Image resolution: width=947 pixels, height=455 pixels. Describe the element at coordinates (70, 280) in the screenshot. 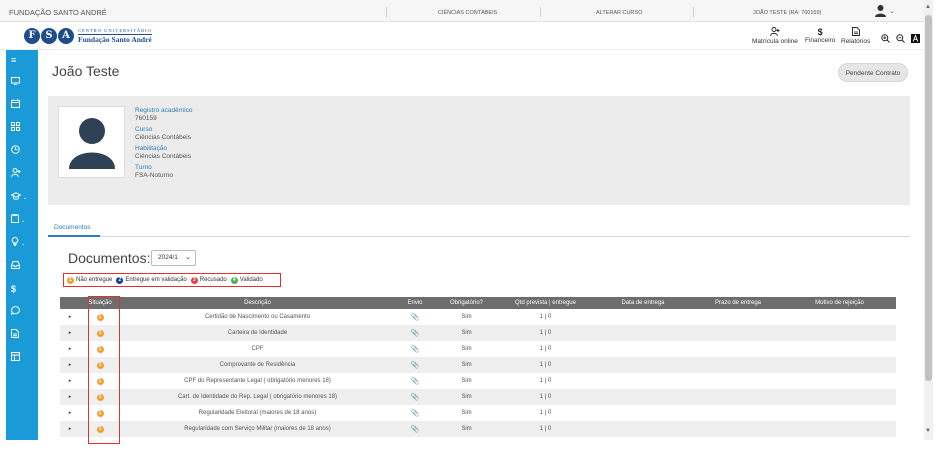

I see `legend-dot-not-delivered: 1` at that location.